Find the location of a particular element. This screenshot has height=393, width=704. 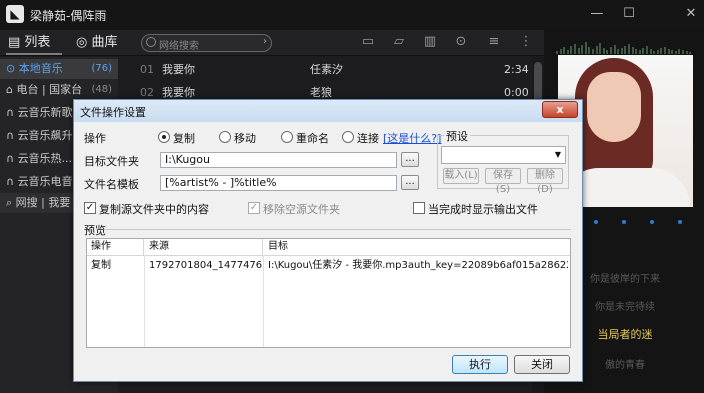

operation-label: 操作 is located at coordinates (95, 138).